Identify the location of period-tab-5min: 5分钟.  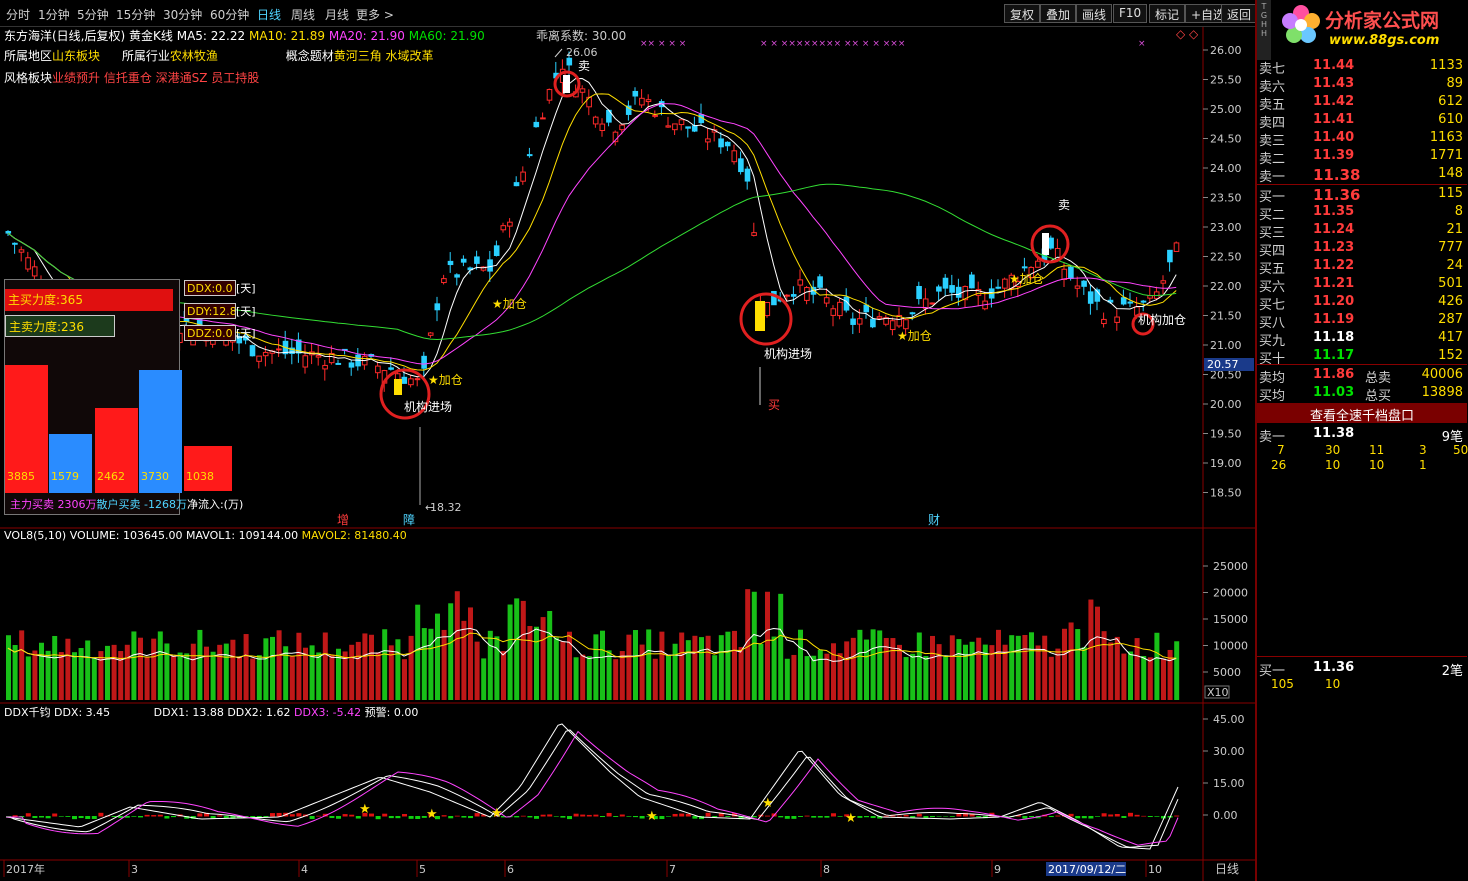
(93, 14).